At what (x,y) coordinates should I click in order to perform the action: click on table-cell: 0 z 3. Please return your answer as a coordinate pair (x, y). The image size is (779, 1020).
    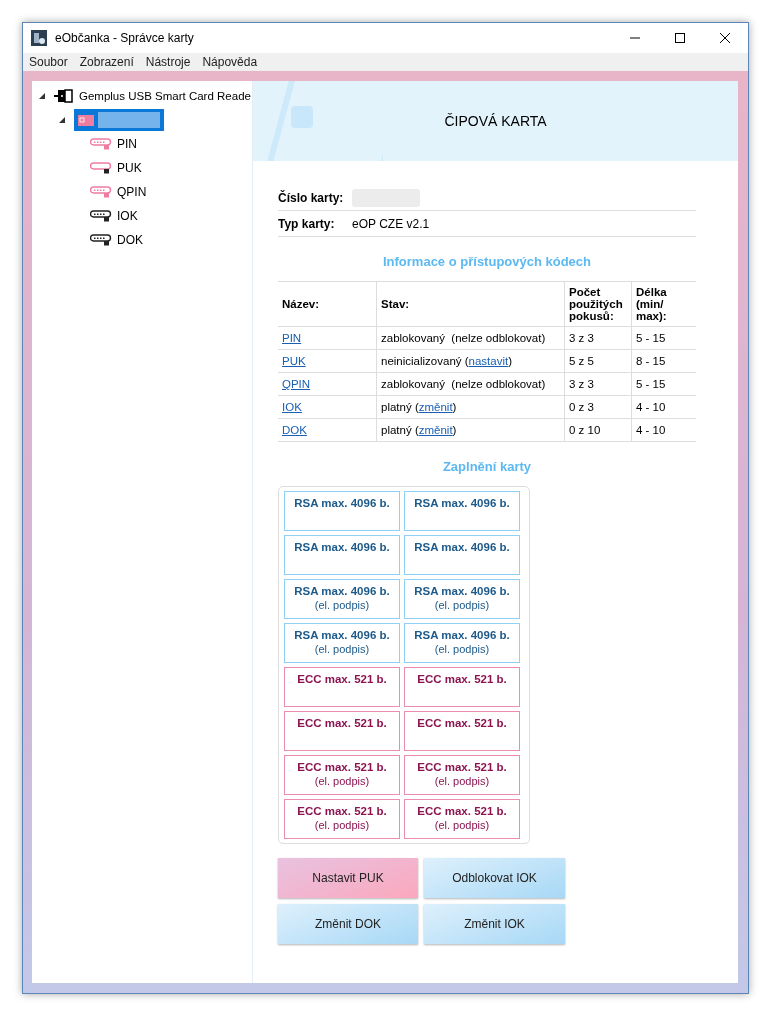
    Looking at the image, I should click on (598, 407).